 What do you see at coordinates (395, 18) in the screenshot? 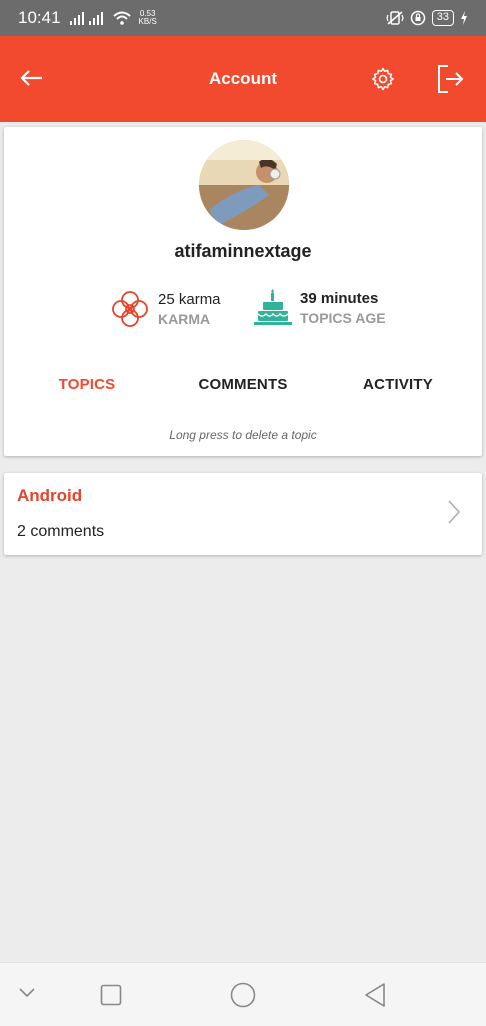
I see `vibrate-icon` at bounding box center [395, 18].